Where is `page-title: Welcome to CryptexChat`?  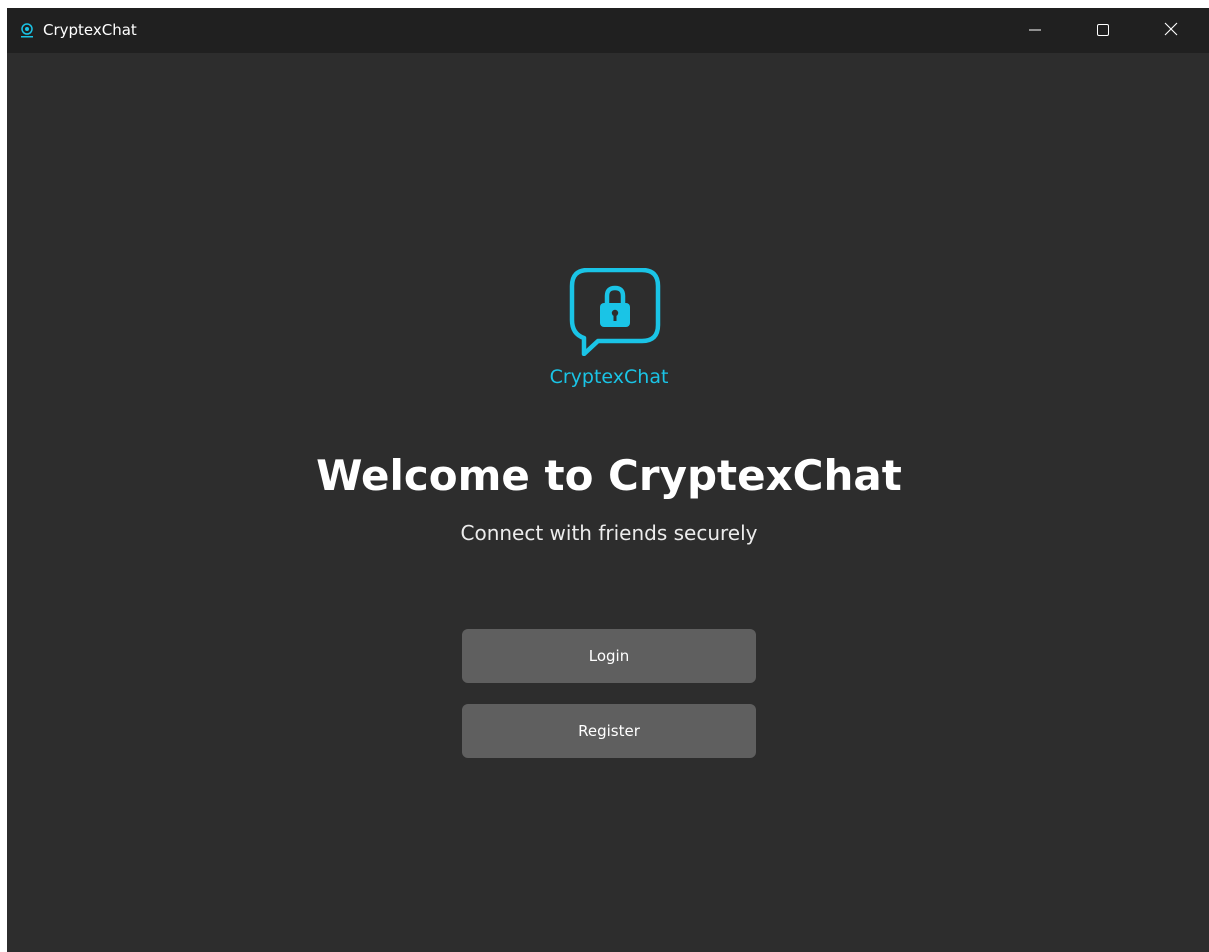 page-title: Welcome to CryptexChat is located at coordinates (609, 475).